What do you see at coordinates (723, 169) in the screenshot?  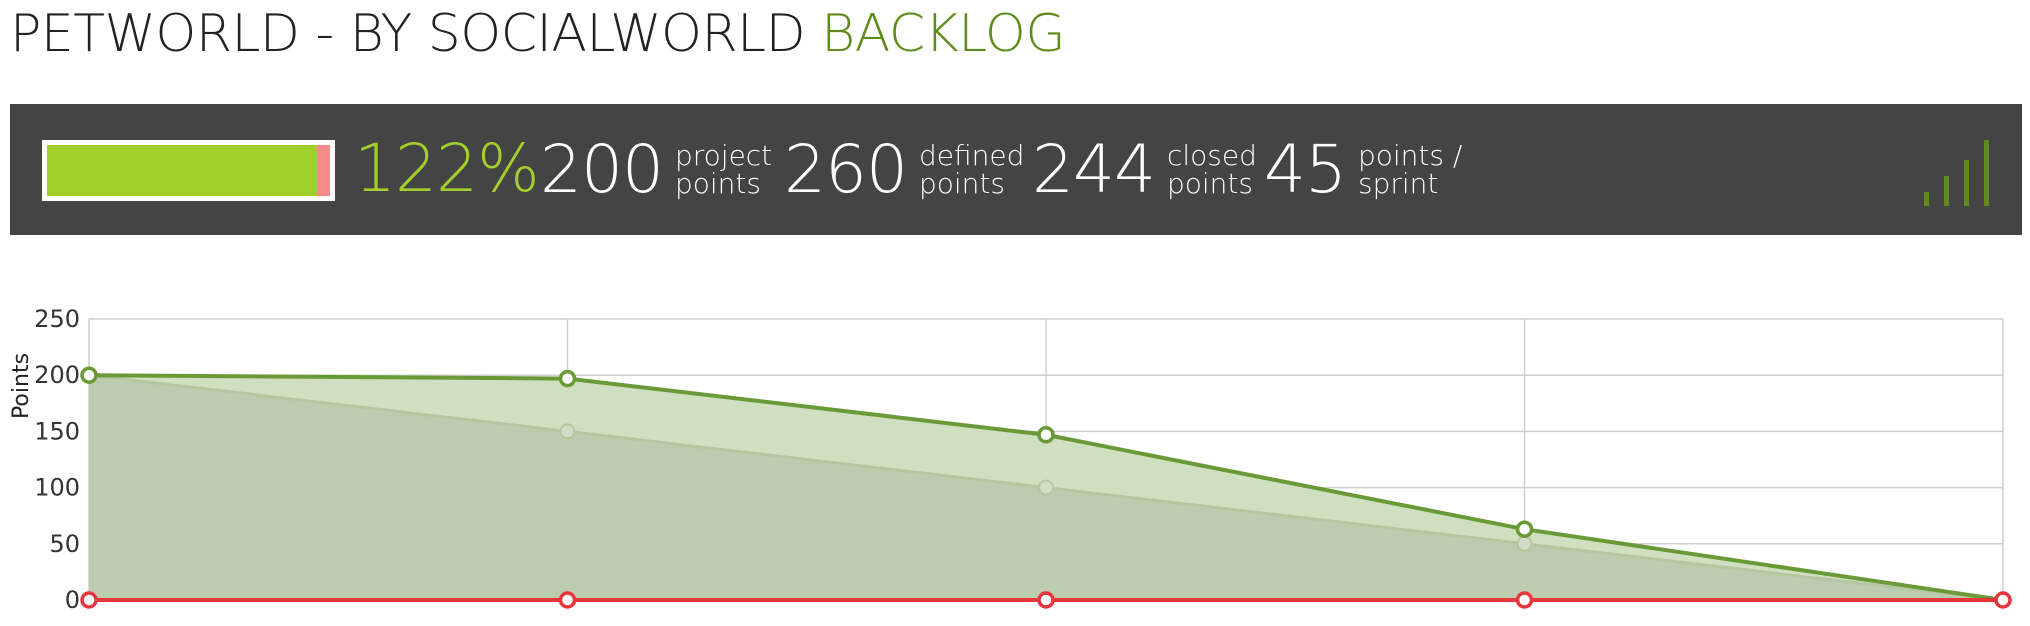 I see `project-points-label: project points` at bounding box center [723, 169].